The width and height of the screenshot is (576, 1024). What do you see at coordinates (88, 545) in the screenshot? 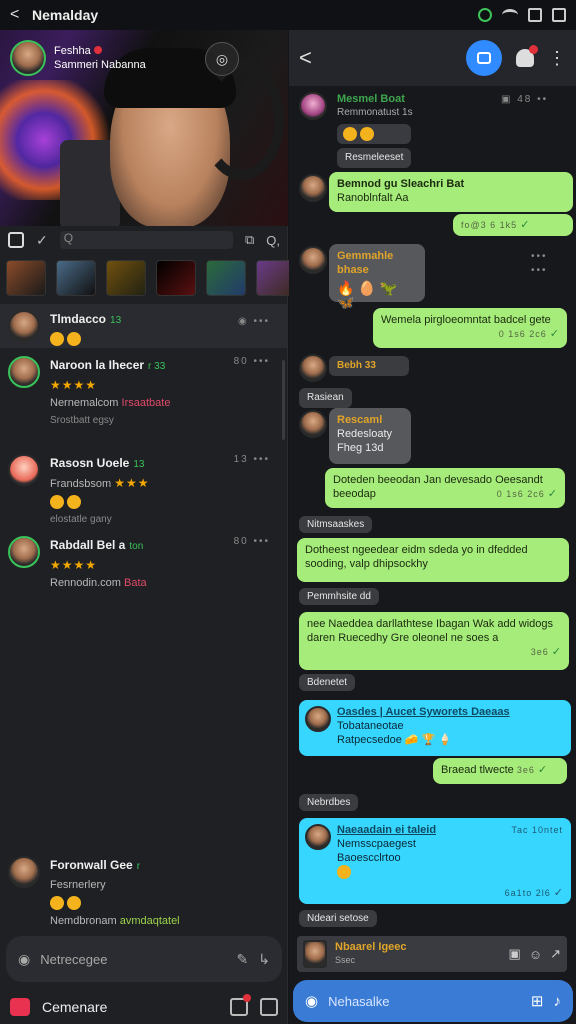
I see `row-name: Rabdall Bel a` at bounding box center [88, 545].